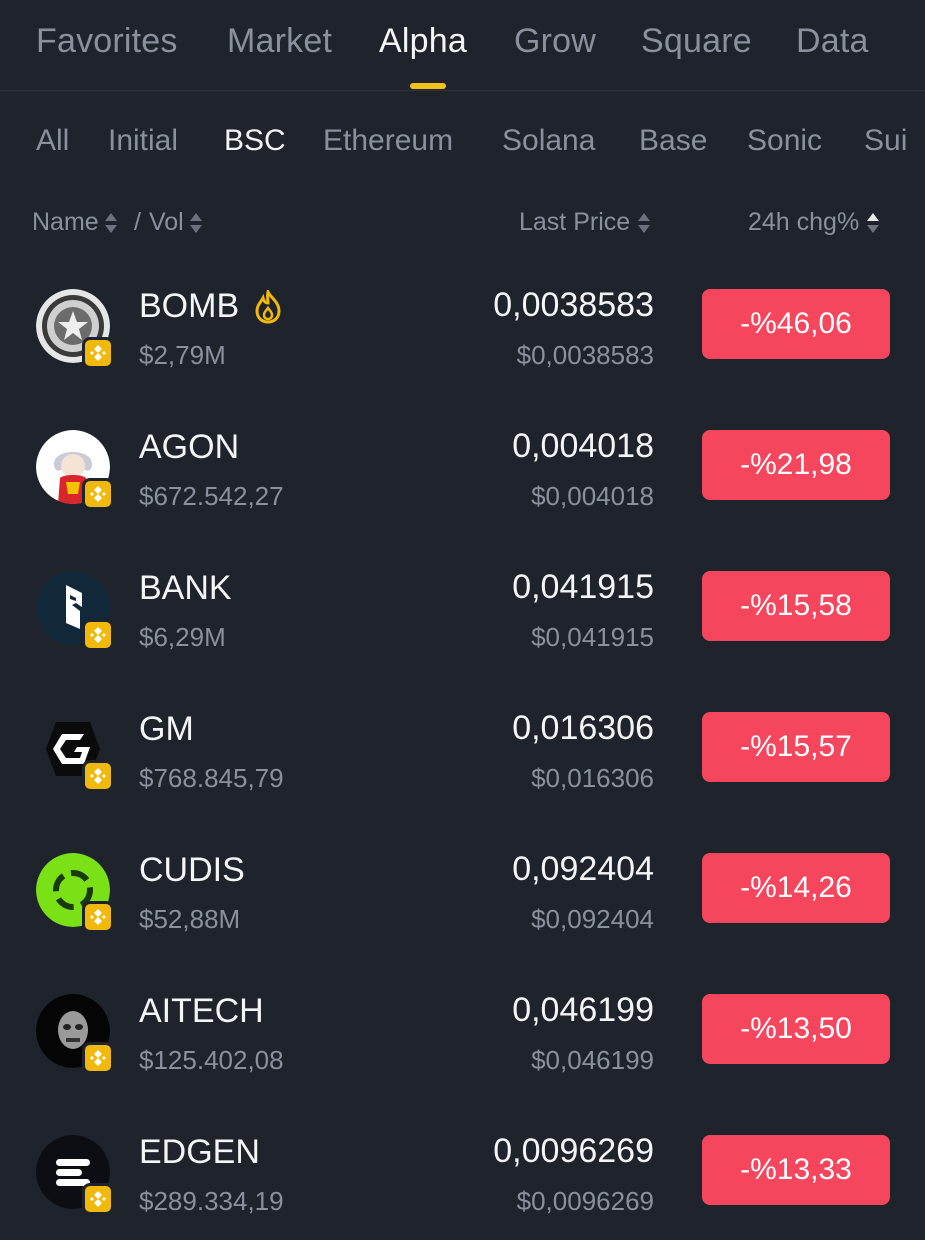 The image size is (925, 1240). I want to click on token-price-usd: $0,046199, so click(592, 1060).